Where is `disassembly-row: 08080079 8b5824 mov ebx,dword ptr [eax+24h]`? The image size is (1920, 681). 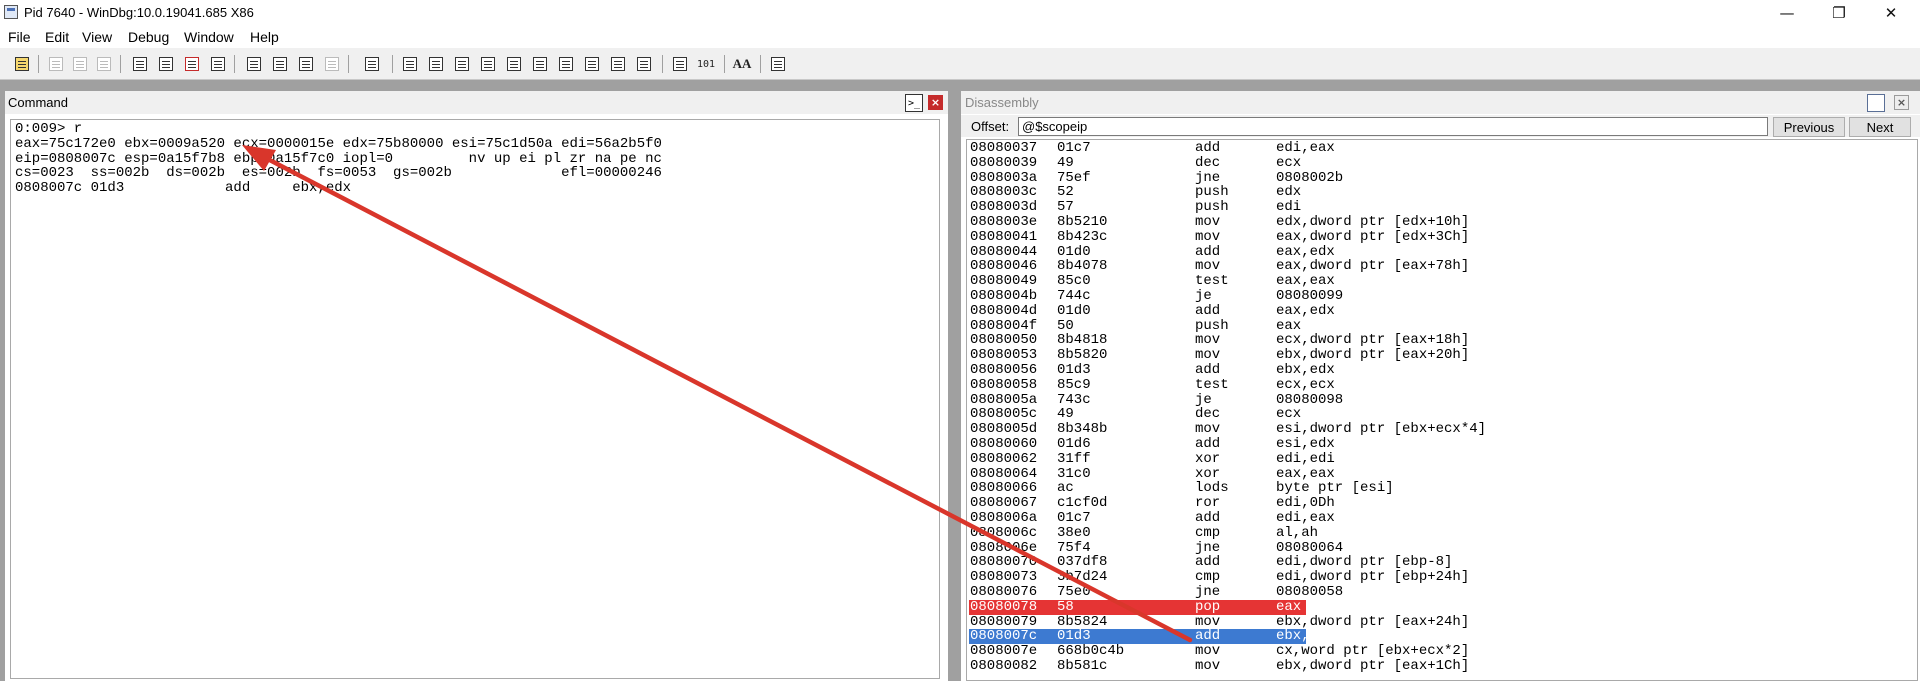
disassembly-row: 08080079 8b5824 mov ebx,dword ptr [eax+24h] is located at coordinates (1442, 622).